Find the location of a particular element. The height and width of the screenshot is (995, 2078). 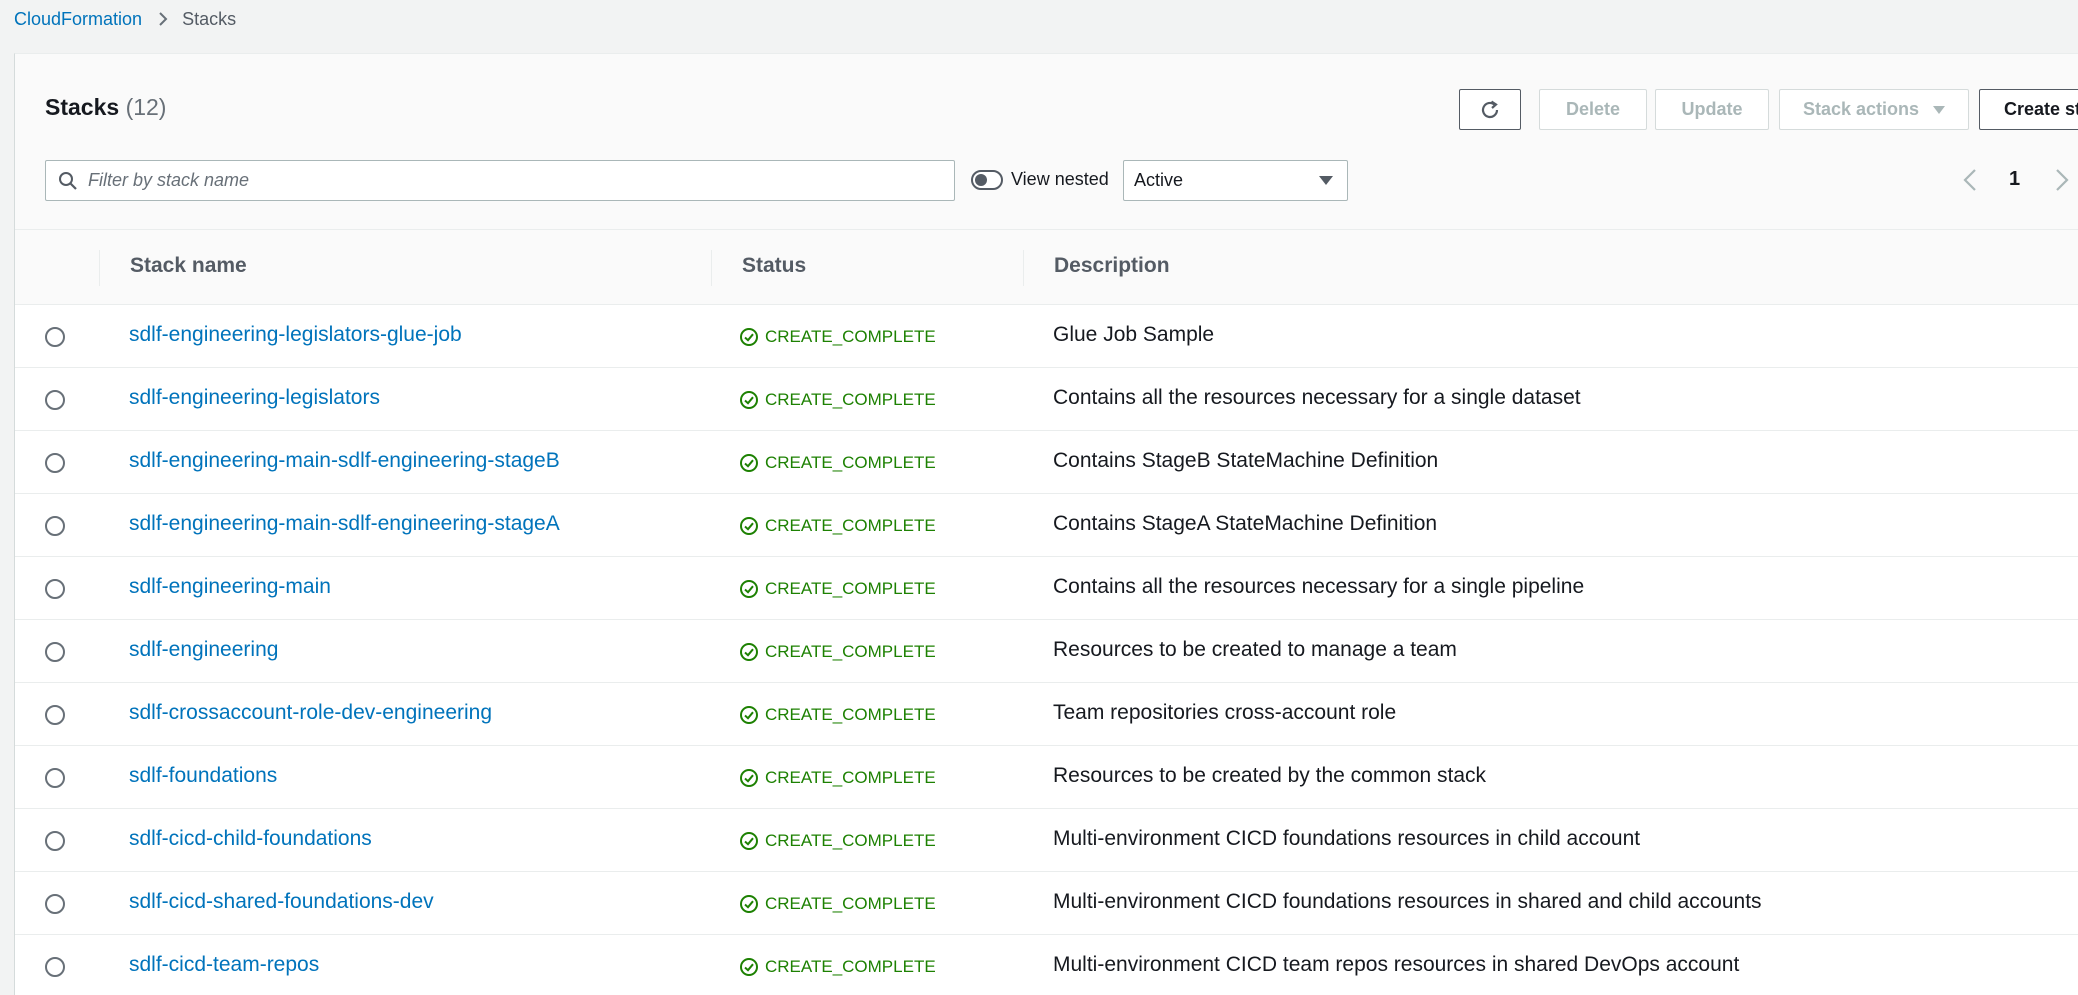

column-header-status: Status is located at coordinates (774, 266).